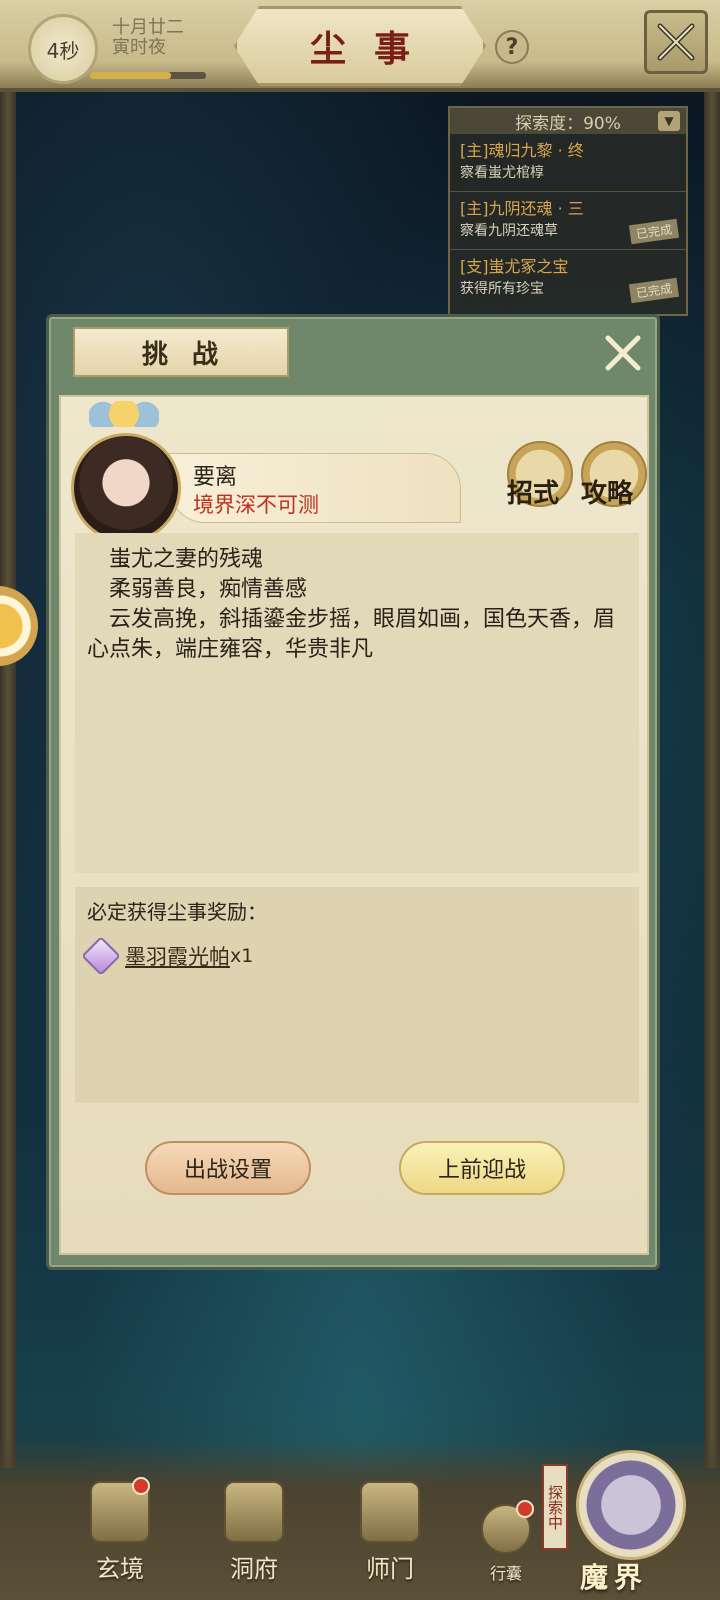  I want to click on battle-setup-button: 出战设置, so click(228, 1168).